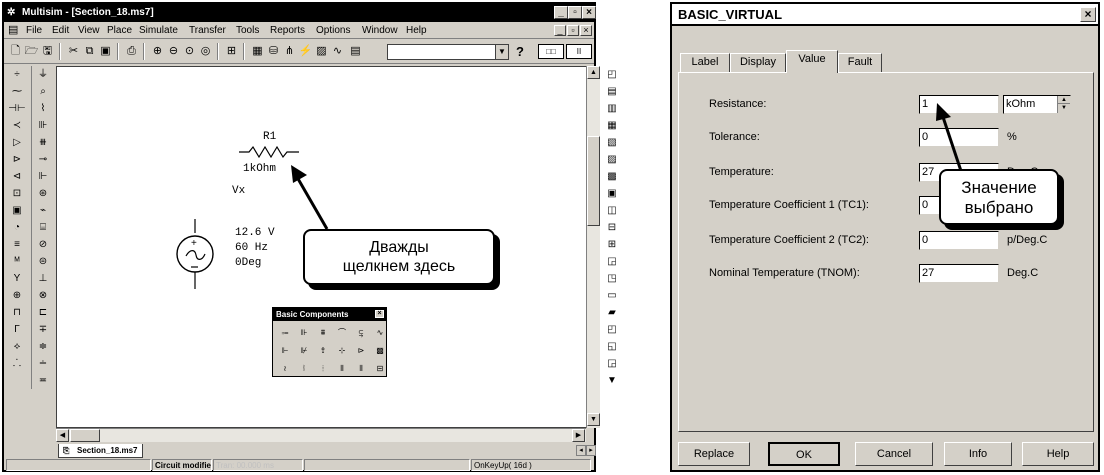 This screenshot has height=475, width=1104. I want to click on capacitor-icon: ⊩, so click(285, 350).